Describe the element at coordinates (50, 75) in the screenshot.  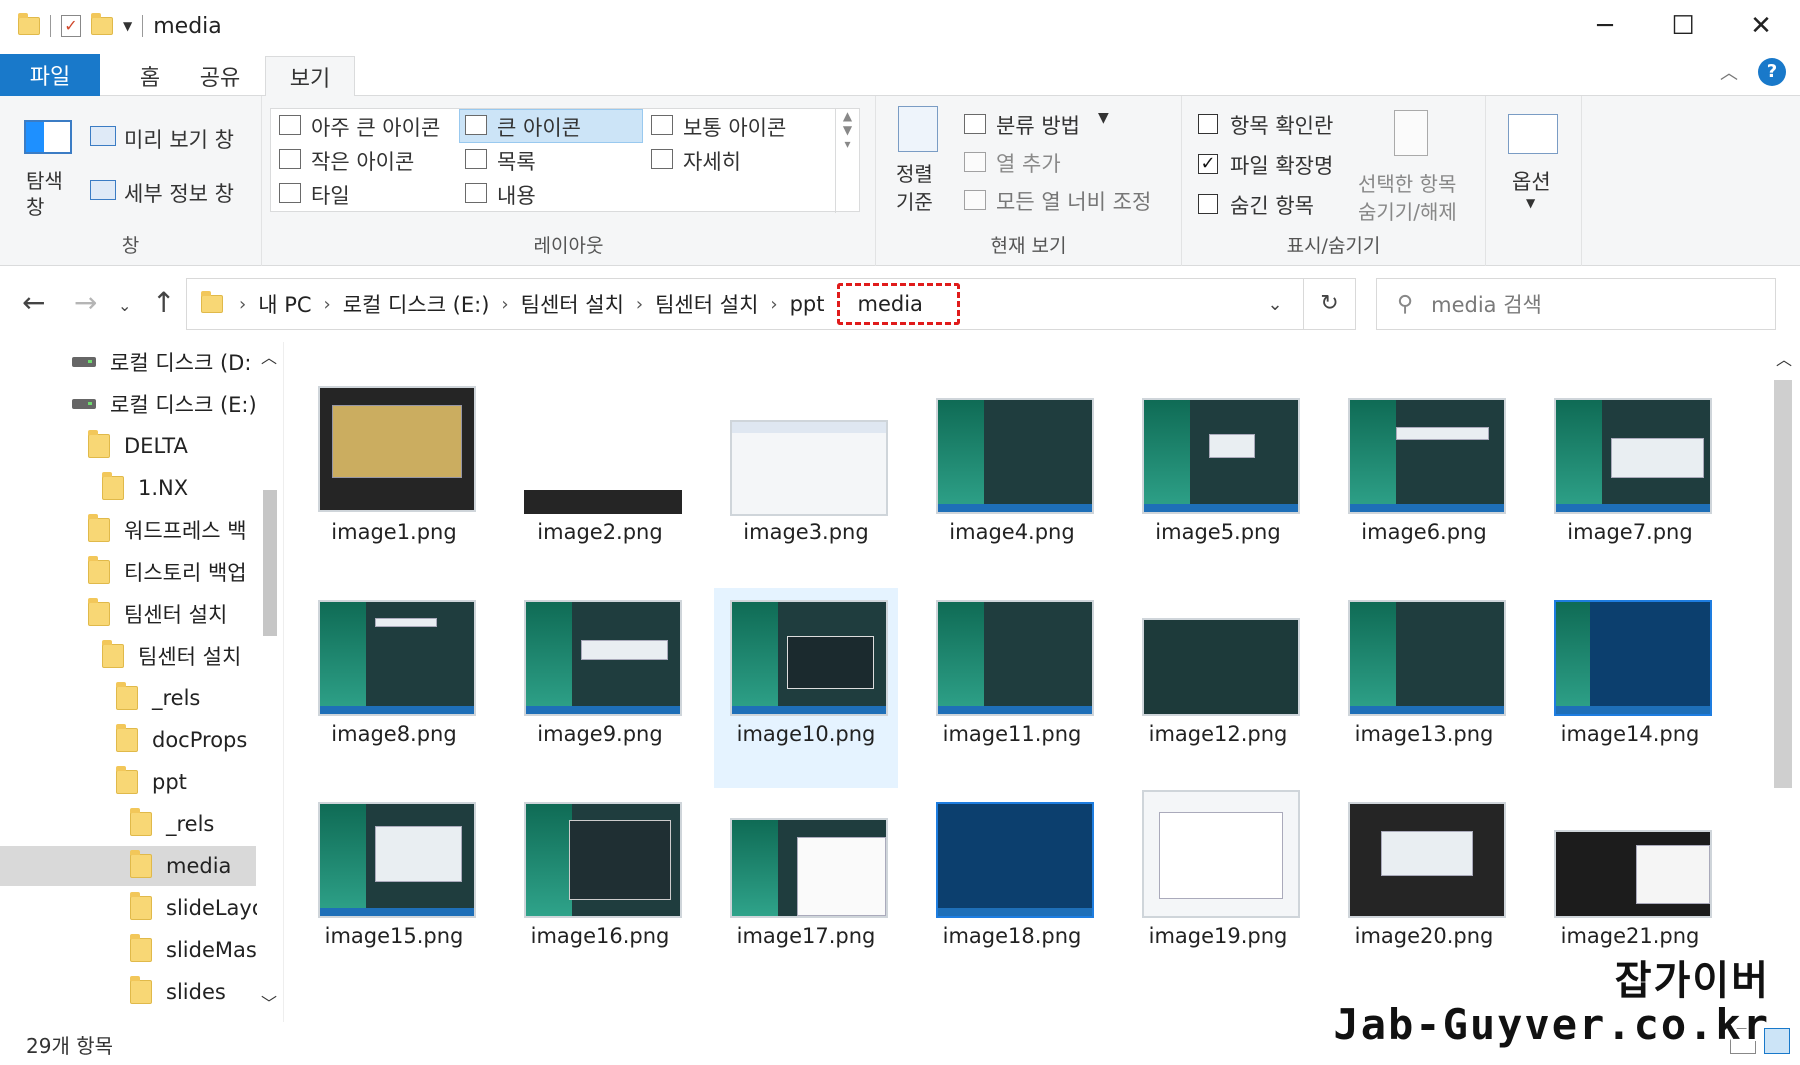
I see `tab-file: 파일` at that location.